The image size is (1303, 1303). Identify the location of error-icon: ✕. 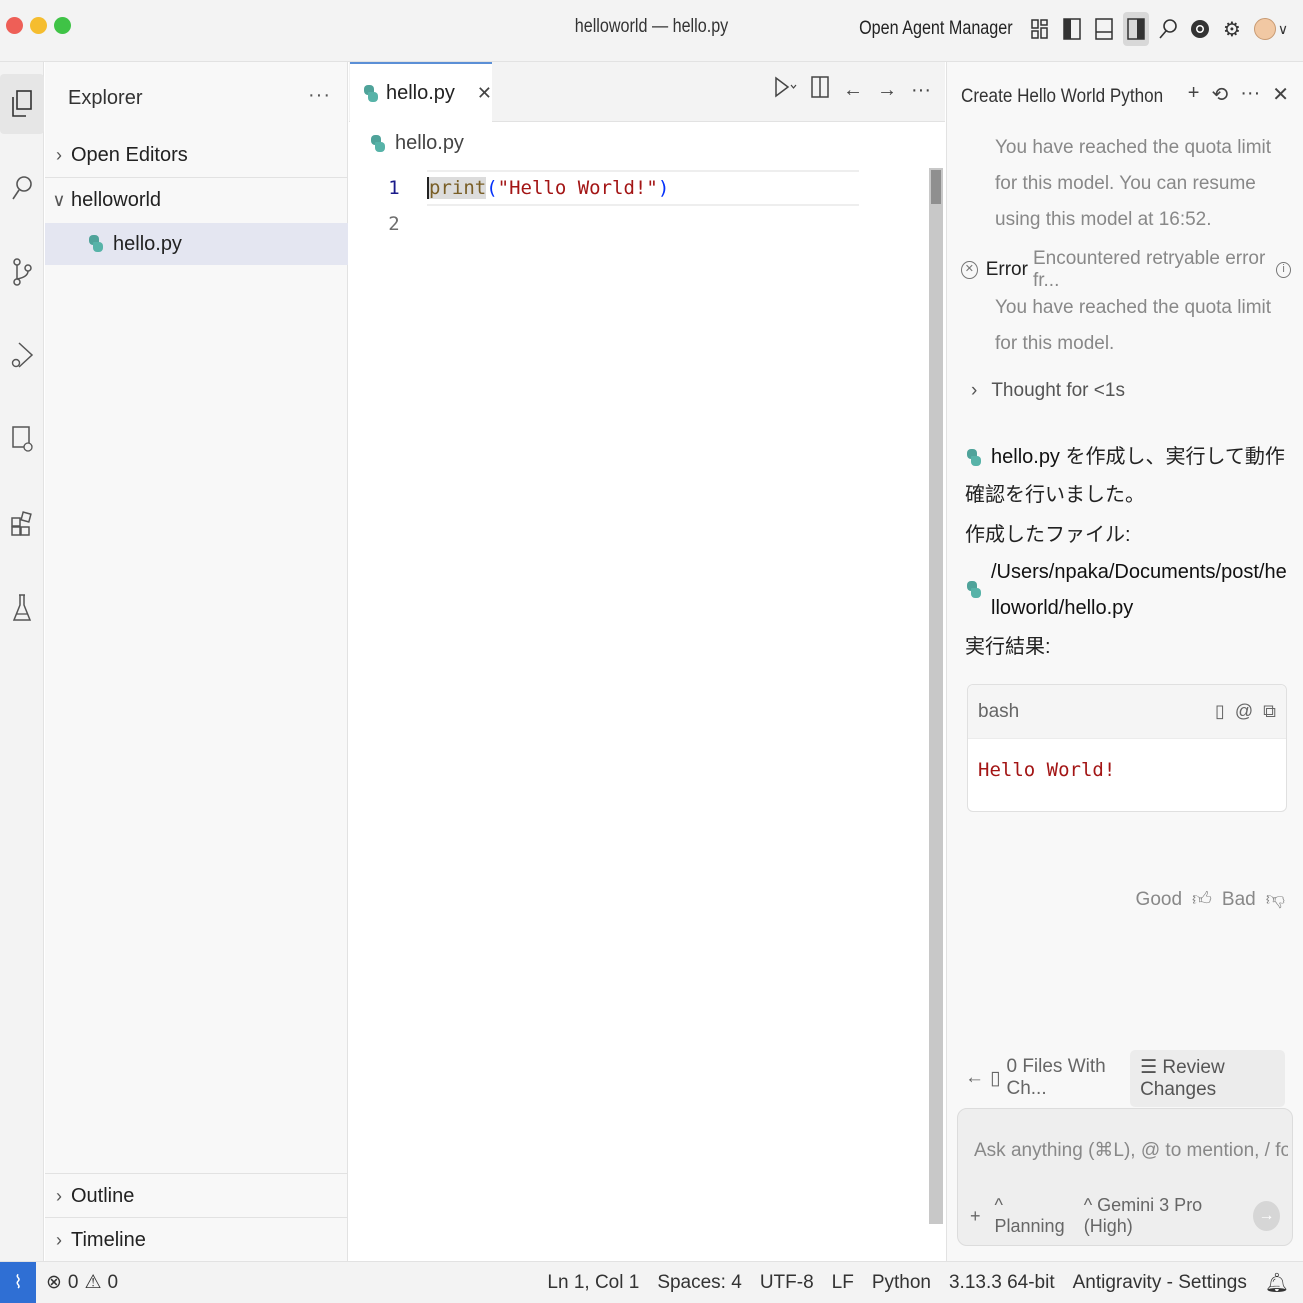
(969, 270).